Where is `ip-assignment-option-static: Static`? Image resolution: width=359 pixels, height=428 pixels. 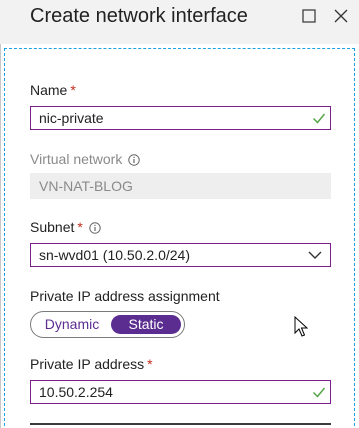 ip-assignment-option-static: Static is located at coordinates (146, 324).